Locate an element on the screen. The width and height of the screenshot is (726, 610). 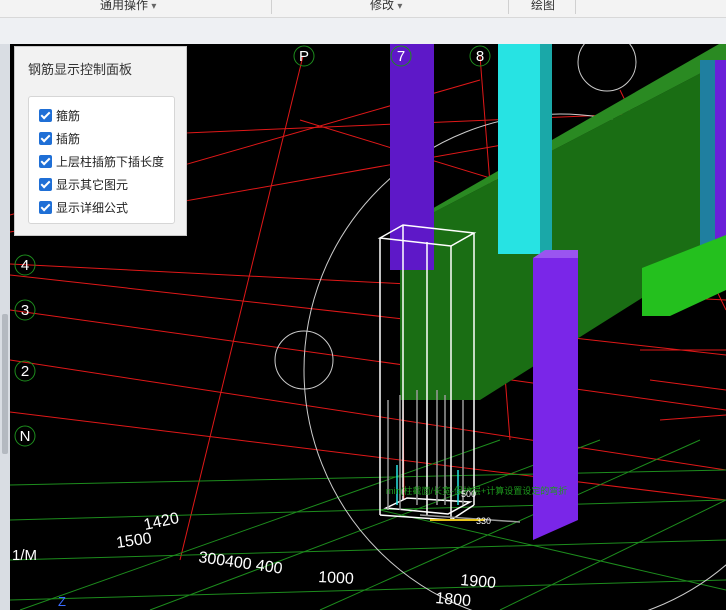
rebar-formula-text: min(柱截面/长宽-保护层+计算设置设定的弯折 is located at coordinates (476, 490).